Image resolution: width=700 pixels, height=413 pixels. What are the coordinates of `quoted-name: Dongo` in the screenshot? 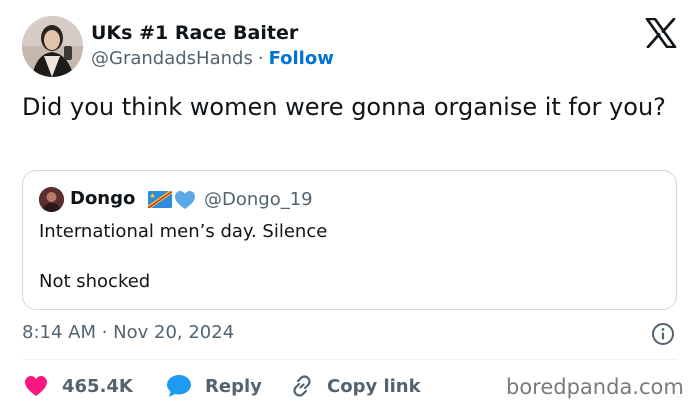 It's located at (102, 198).